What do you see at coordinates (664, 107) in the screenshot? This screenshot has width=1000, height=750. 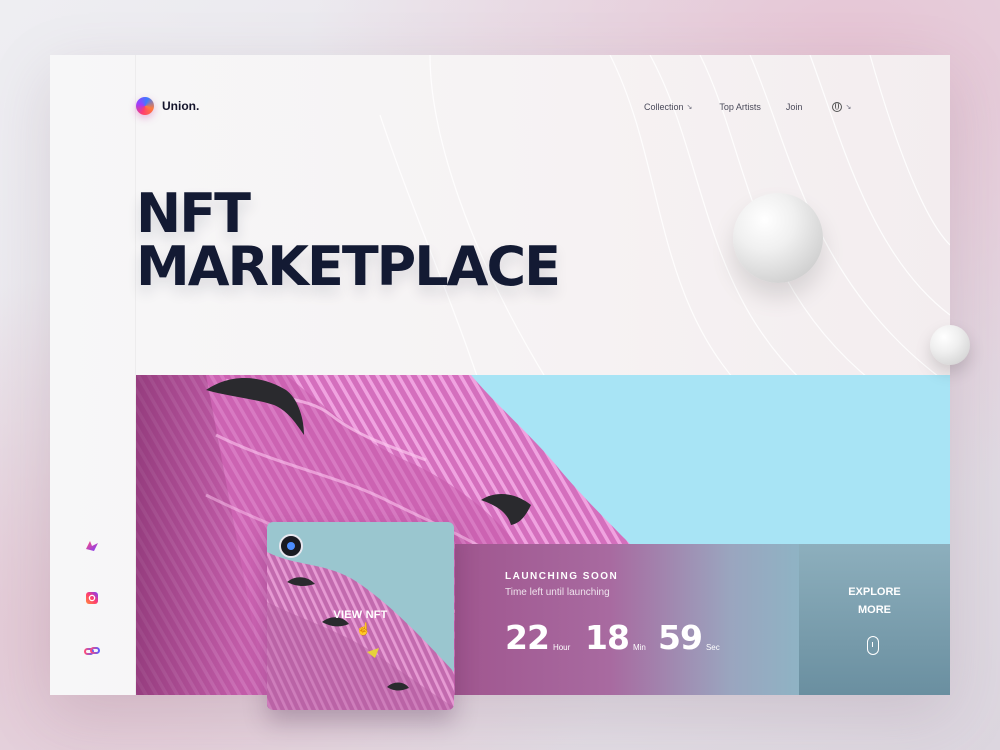 I see `nav-label: Collection` at bounding box center [664, 107].